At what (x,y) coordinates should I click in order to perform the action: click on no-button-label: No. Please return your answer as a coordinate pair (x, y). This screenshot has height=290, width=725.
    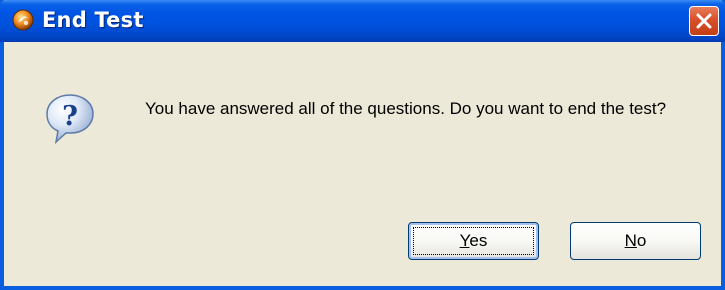
    Looking at the image, I should click on (636, 241).